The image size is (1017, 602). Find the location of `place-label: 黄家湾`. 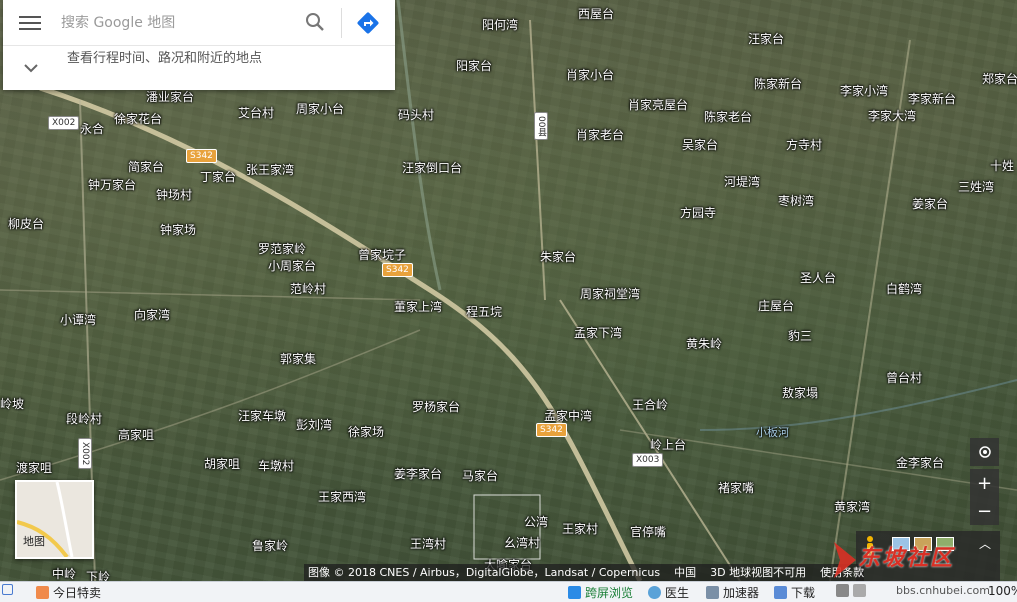

place-label: 黄家湾 is located at coordinates (852, 506).